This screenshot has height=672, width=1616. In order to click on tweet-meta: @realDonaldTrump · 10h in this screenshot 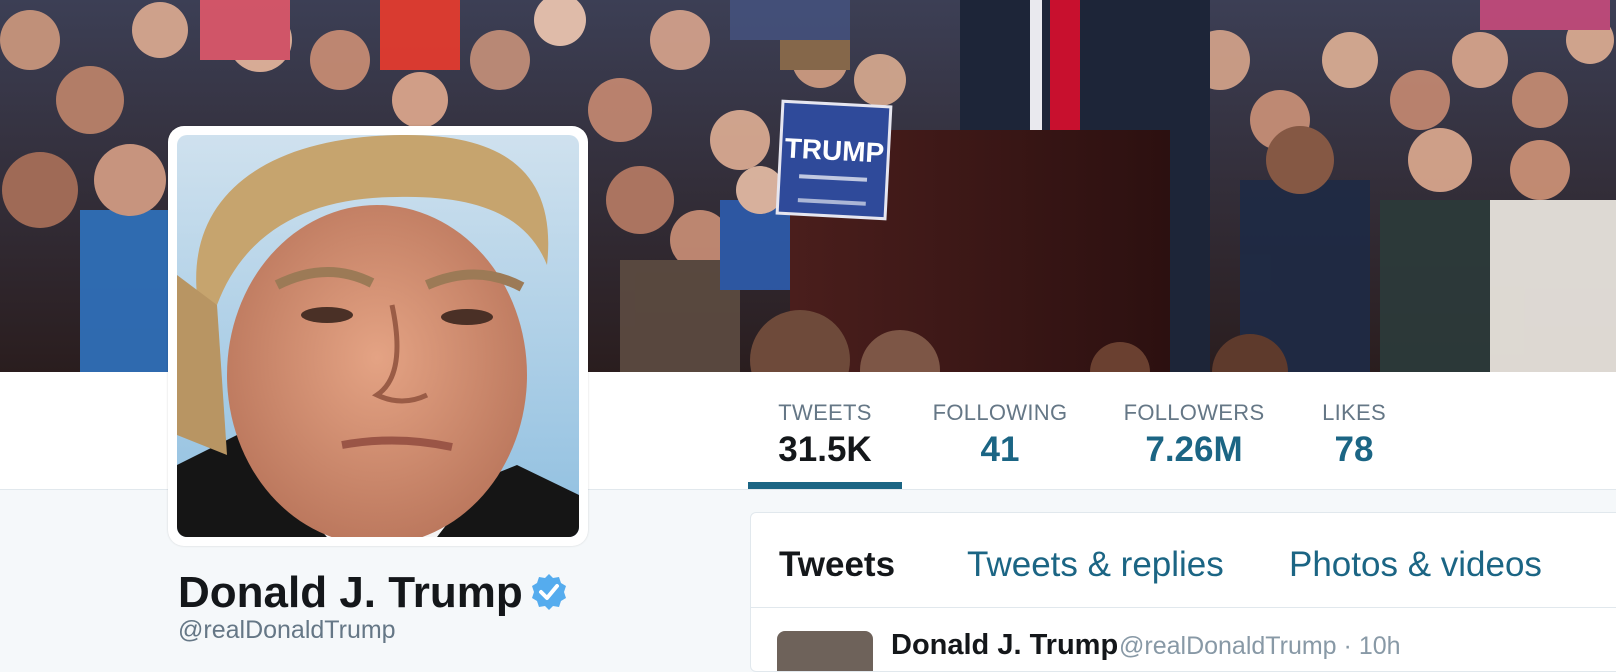, I will do `click(1260, 646)`.